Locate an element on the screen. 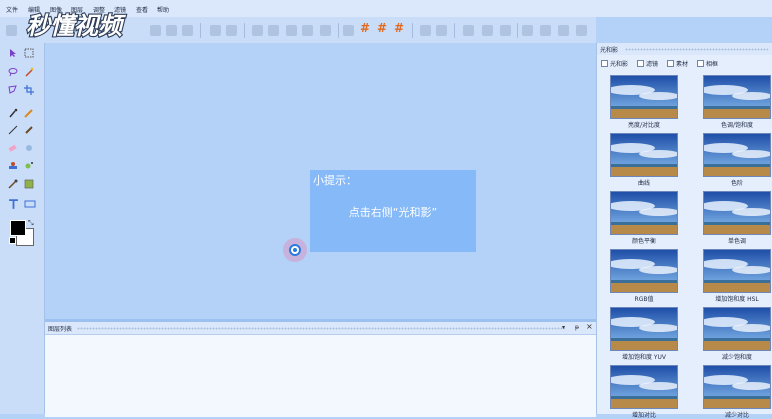 This screenshot has height=419, width=772. fit-window-icon is located at coordinates (487, 30).